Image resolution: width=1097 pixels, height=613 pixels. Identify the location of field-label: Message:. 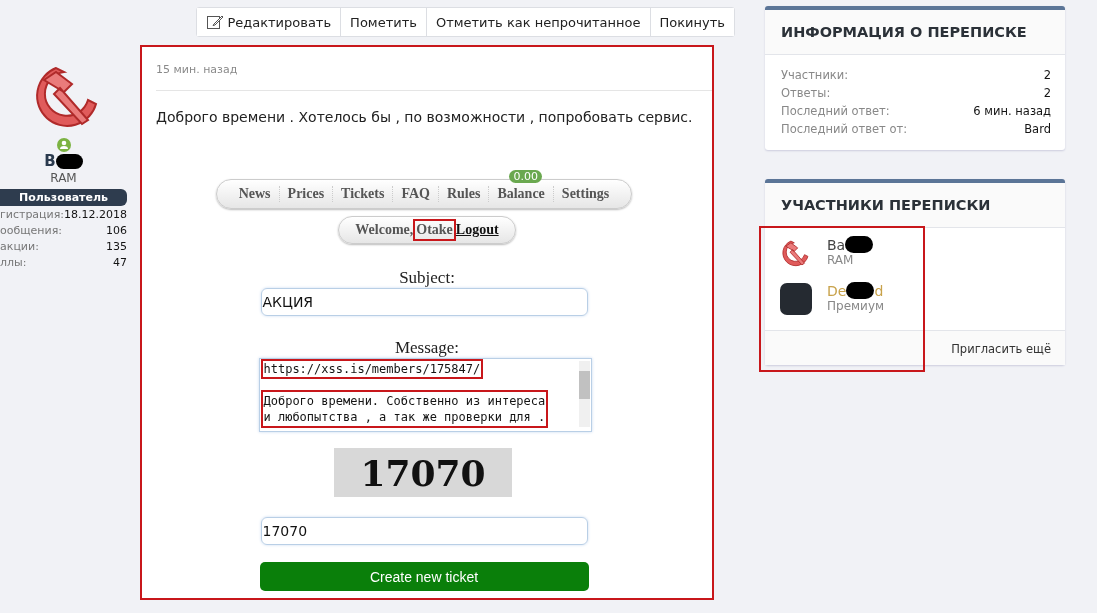
(427, 348).